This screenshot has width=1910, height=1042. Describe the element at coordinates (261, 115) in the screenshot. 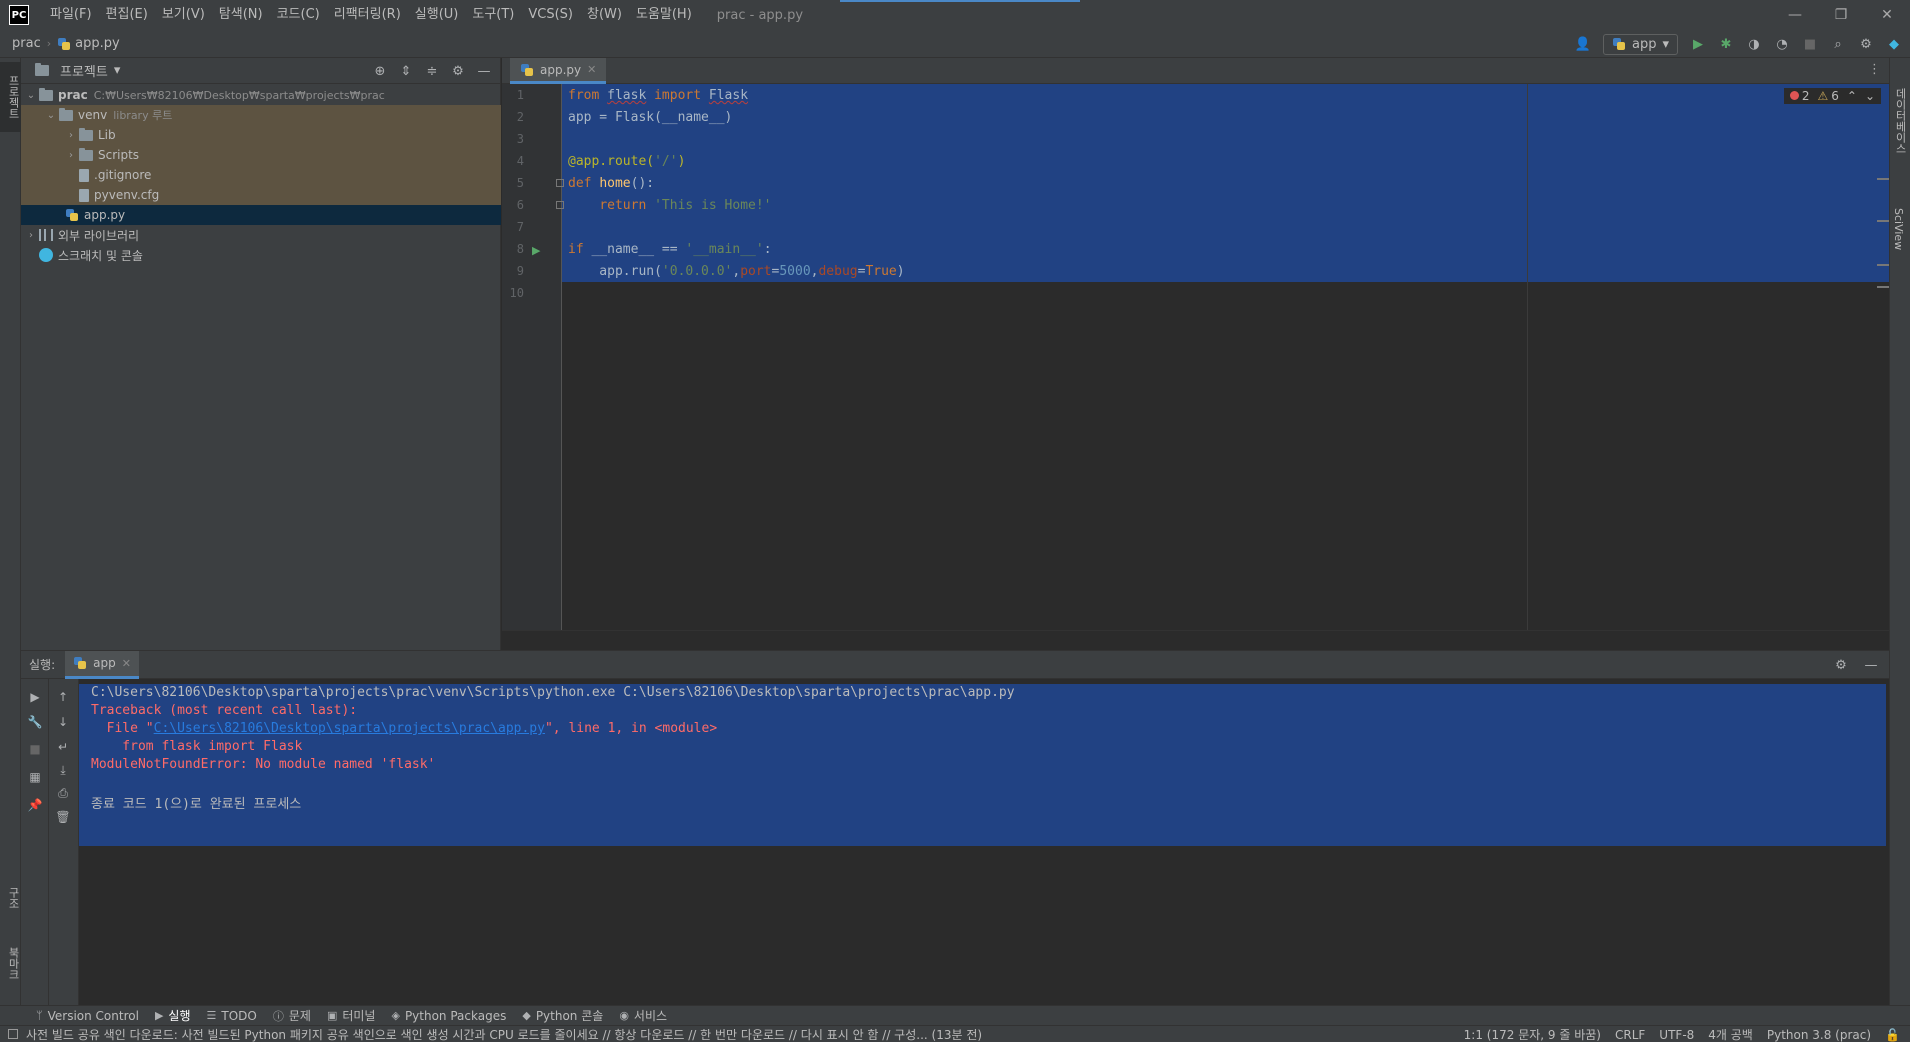

I see `tree-item-venv: ⌄ venv library 루트` at that location.